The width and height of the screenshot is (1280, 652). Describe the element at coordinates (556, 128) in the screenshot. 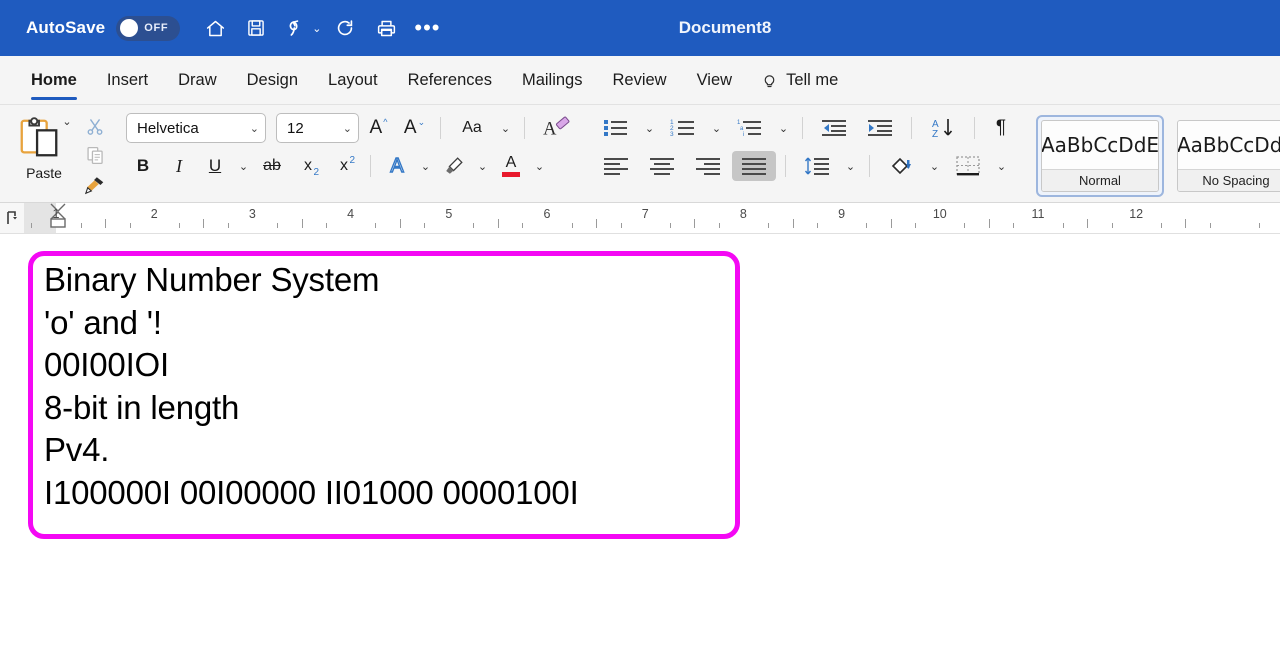

I see `clear-formatting-button: A` at that location.